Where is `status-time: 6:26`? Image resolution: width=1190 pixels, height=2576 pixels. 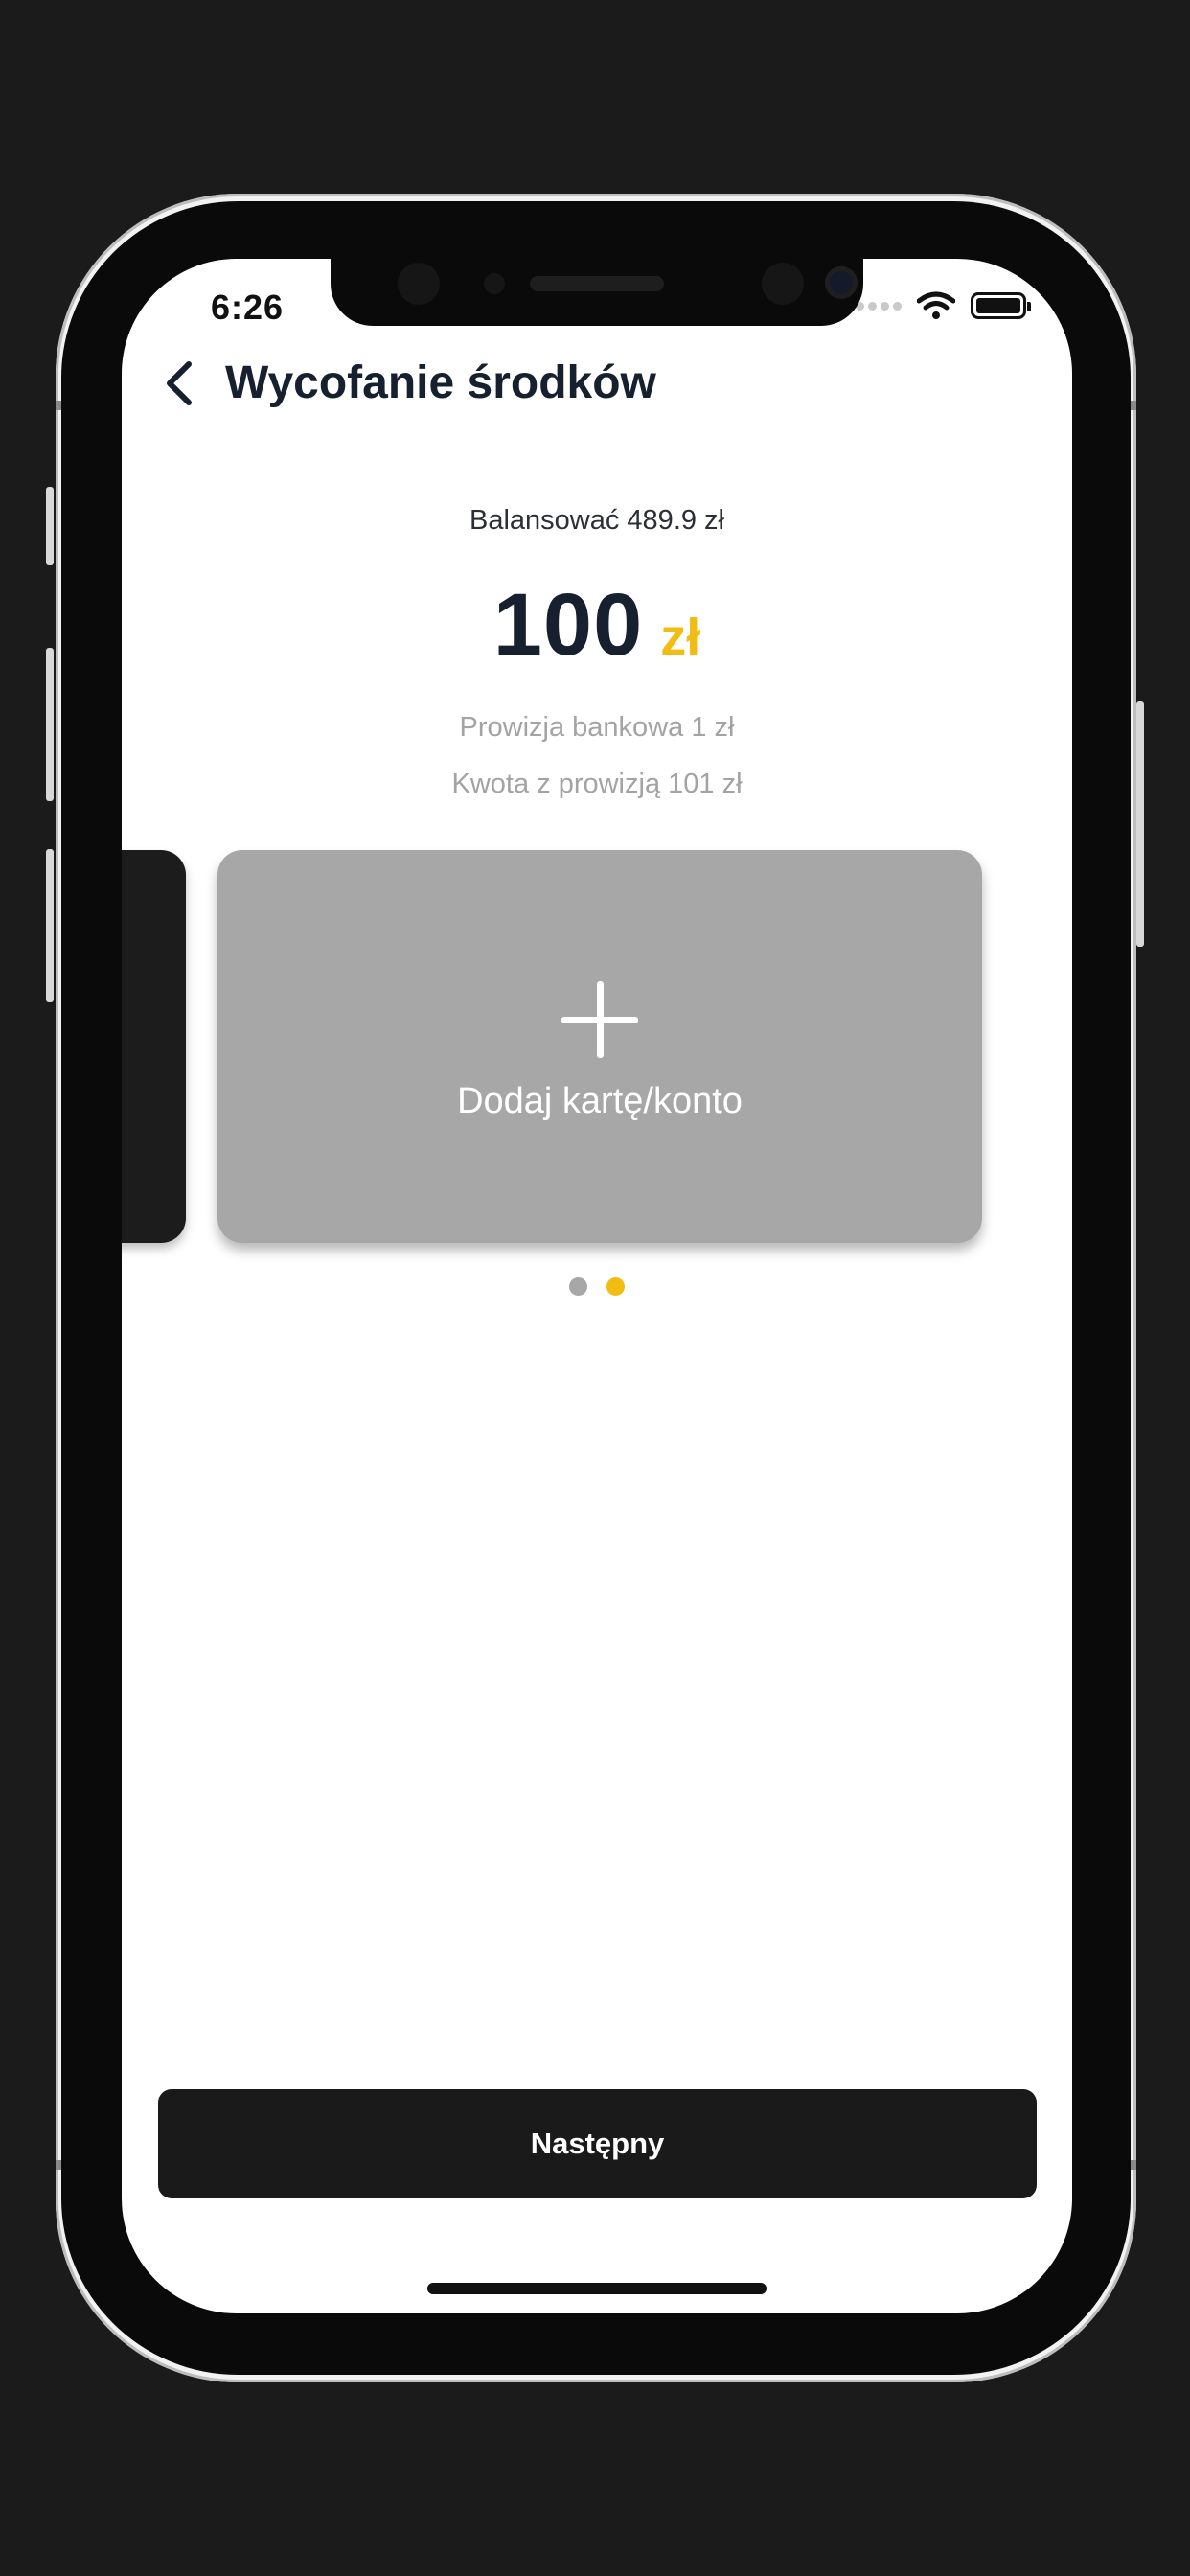
status-time: 6:26 is located at coordinates (248, 307).